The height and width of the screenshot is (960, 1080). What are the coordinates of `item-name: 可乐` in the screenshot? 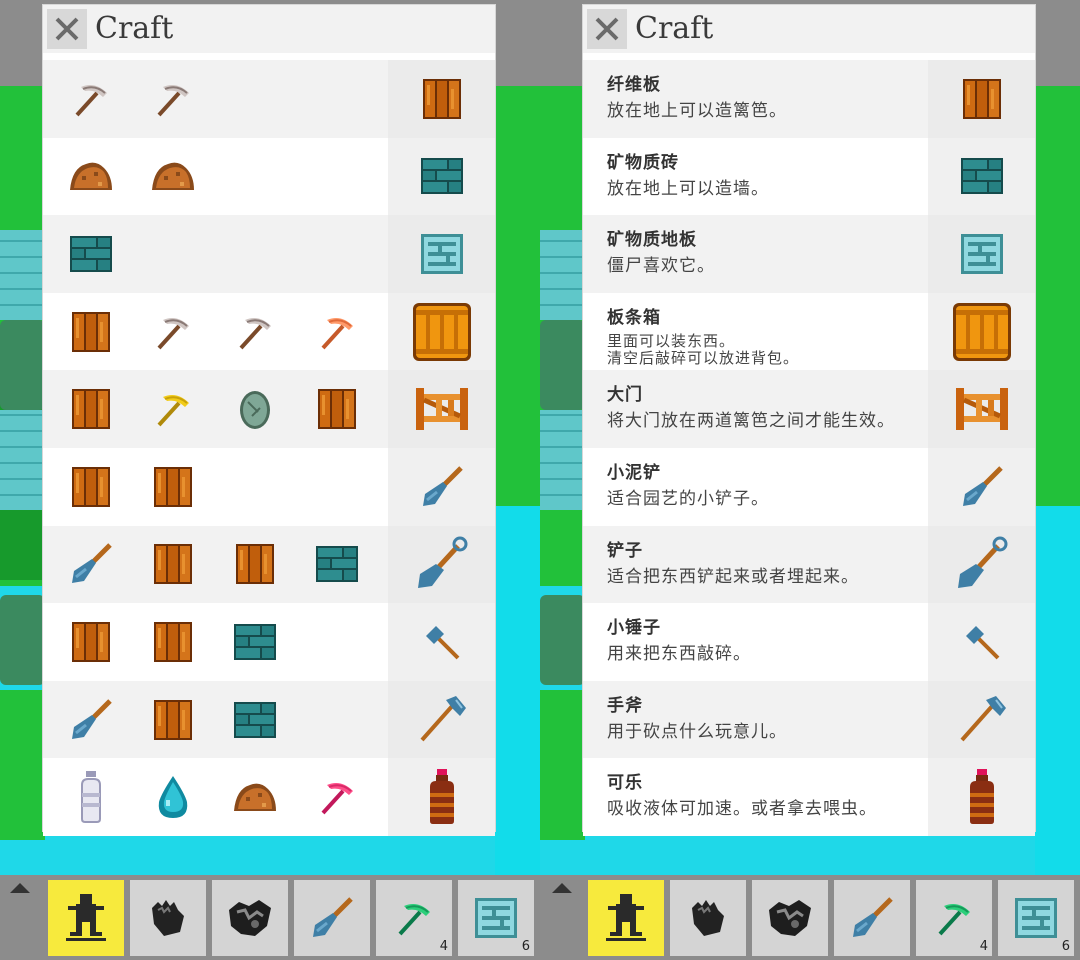 It's located at (625, 783).